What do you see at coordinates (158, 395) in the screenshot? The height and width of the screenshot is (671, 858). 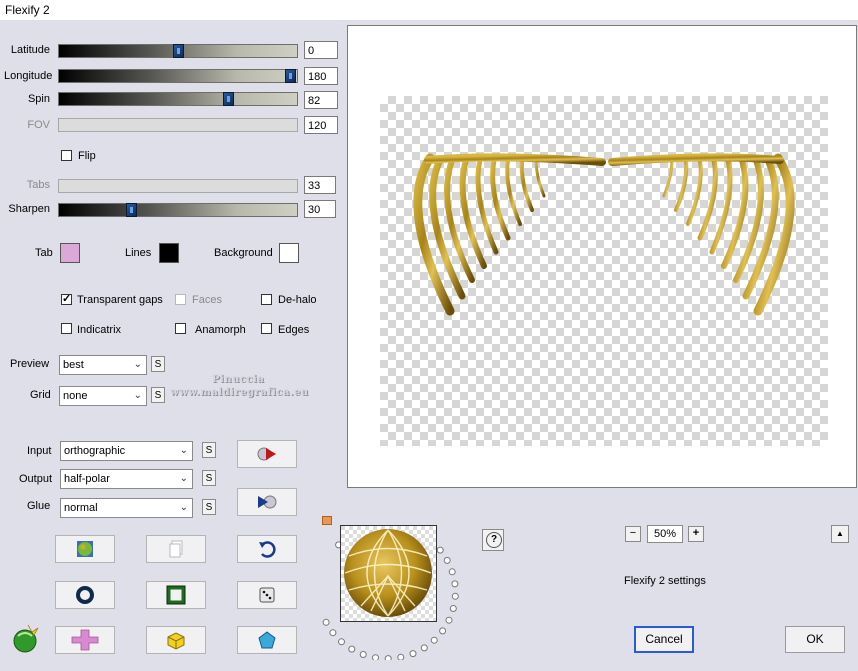 I see `grid-s-button: S` at bounding box center [158, 395].